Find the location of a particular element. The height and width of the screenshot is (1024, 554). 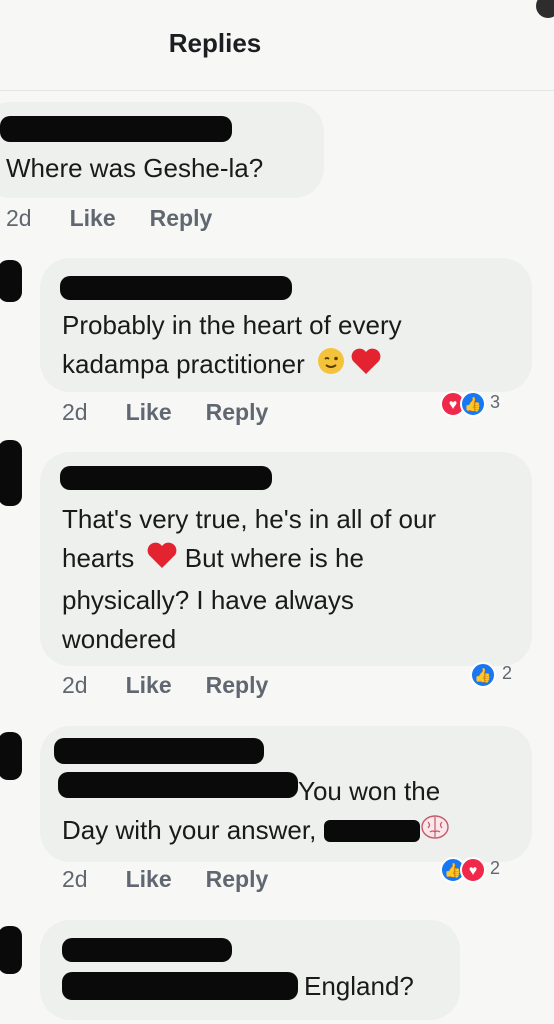

wink-emoji-icon is located at coordinates (331, 366).